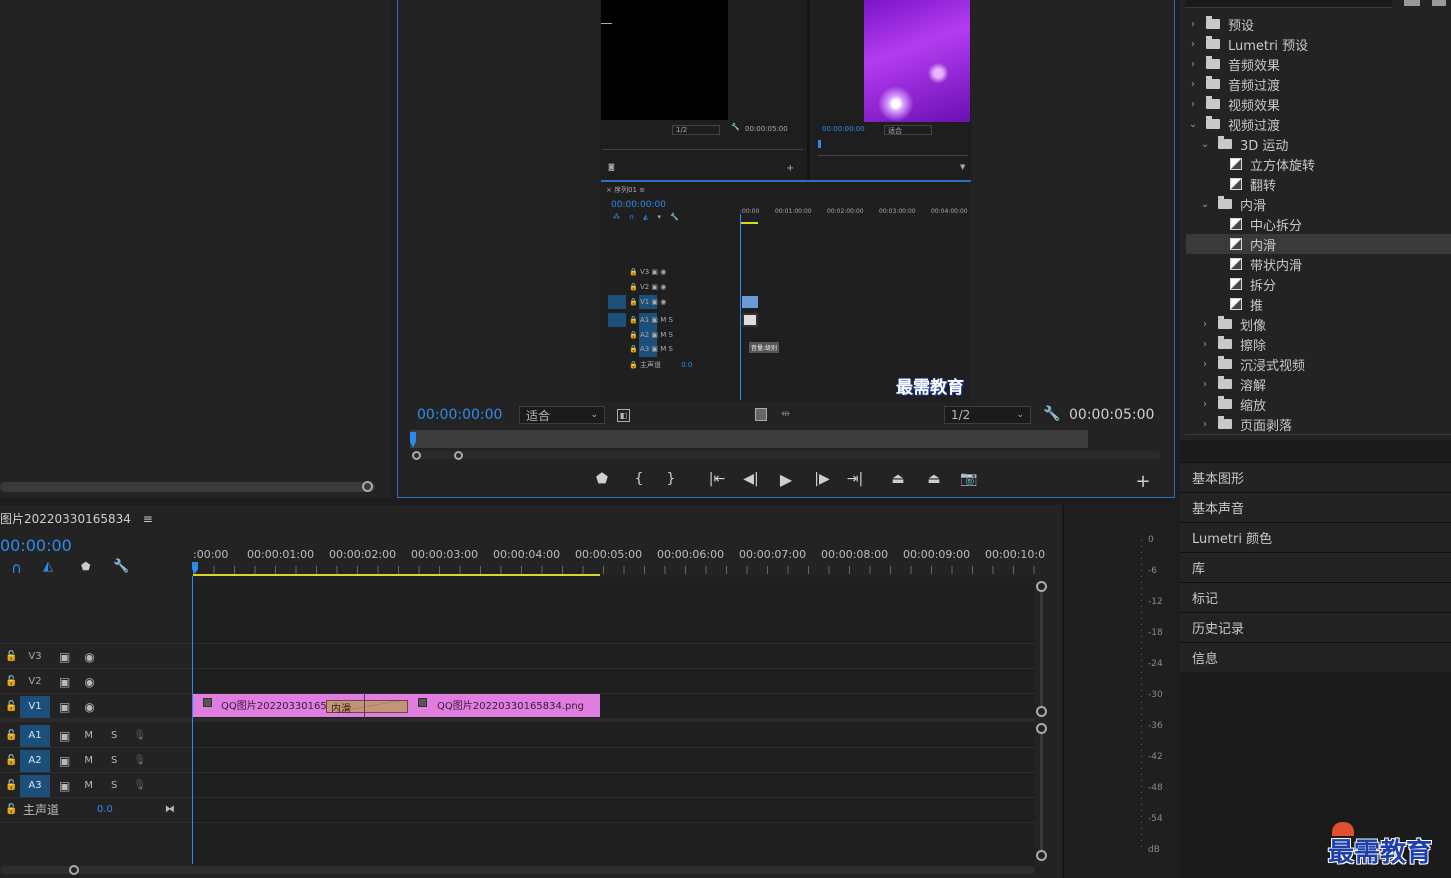 The image size is (1451, 878). What do you see at coordinates (1318, 304) in the screenshot?
I see `effects-tree-item: 推` at bounding box center [1318, 304].